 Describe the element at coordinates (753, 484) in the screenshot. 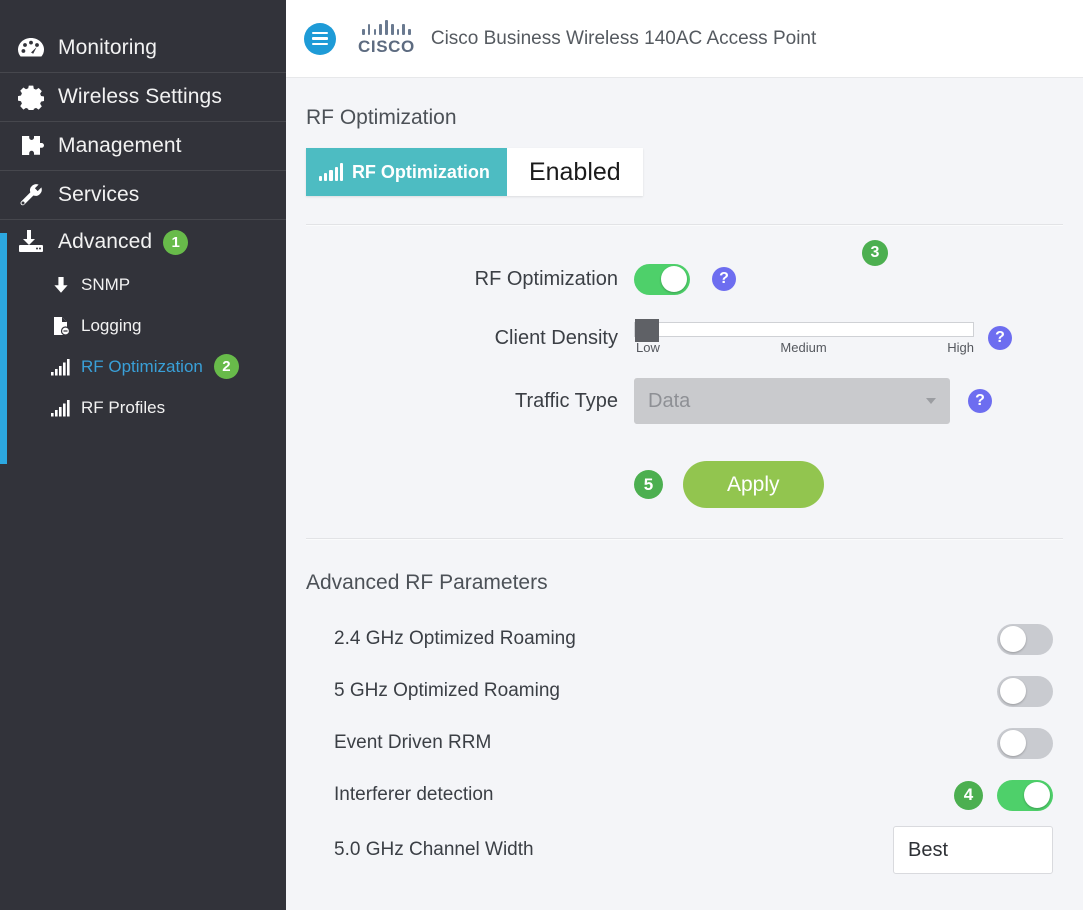

I see `apply-button: Apply` at that location.